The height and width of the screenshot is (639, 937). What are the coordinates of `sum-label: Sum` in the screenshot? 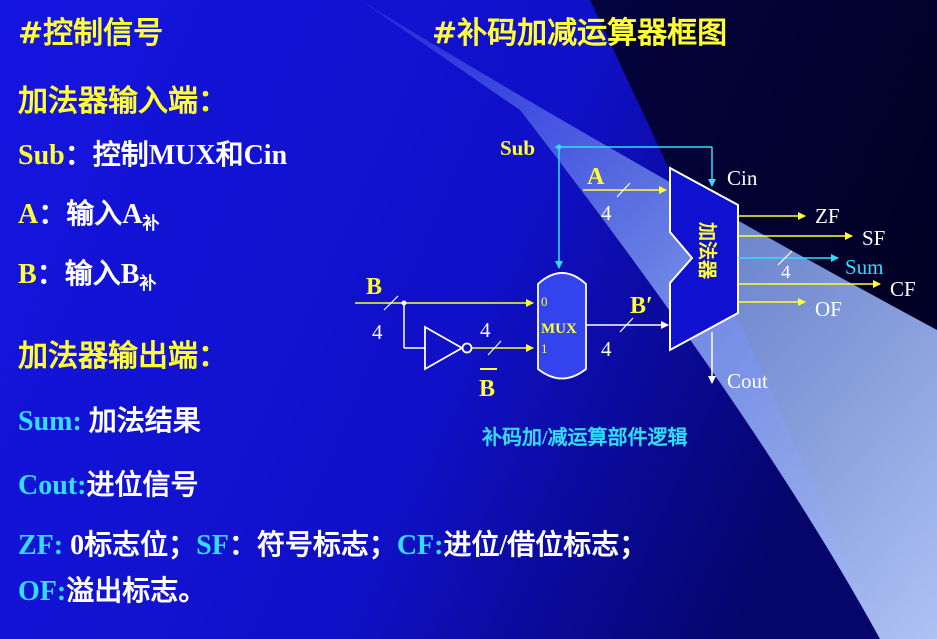 It's located at (864, 267).